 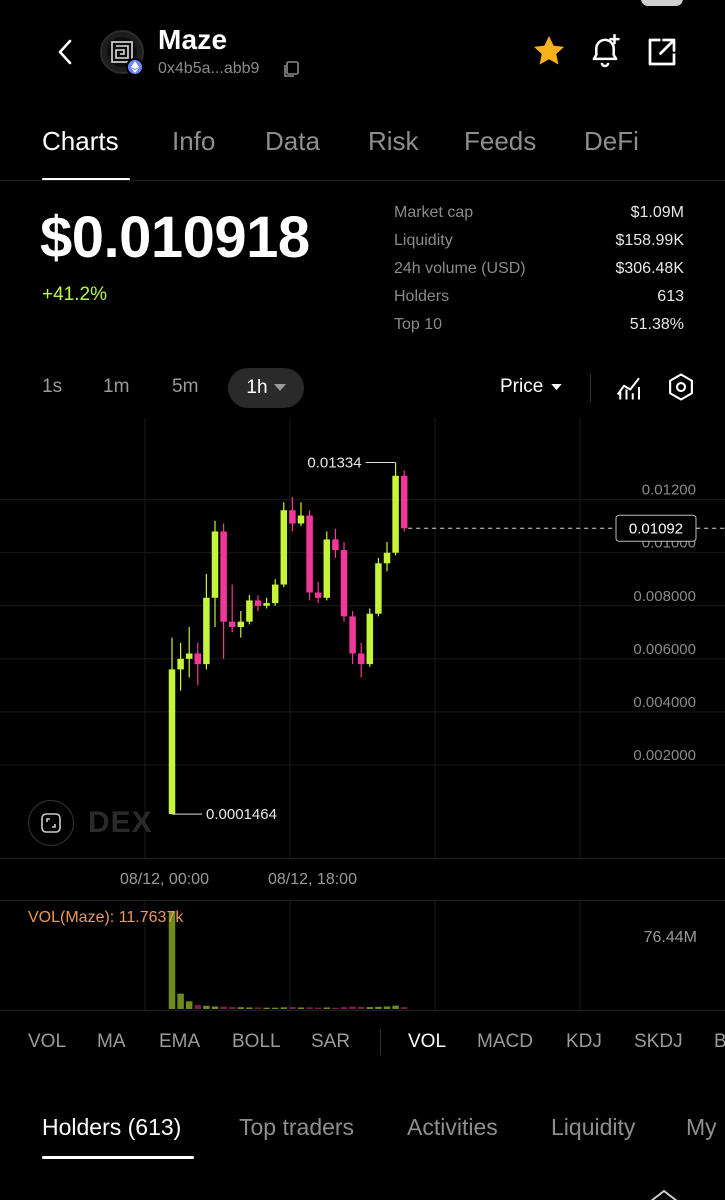 What do you see at coordinates (52, 387) in the screenshot?
I see `timeframe-1s: 1s` at bounding box center [52, 387].